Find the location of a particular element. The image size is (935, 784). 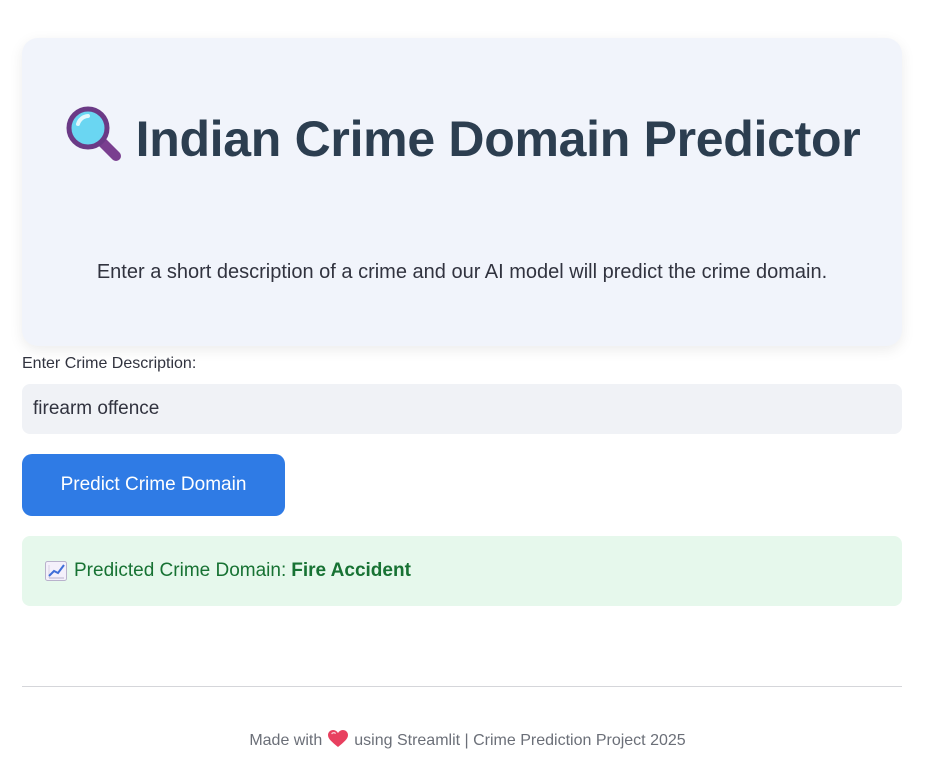

heart-icon is located at coordinates (338, 738).